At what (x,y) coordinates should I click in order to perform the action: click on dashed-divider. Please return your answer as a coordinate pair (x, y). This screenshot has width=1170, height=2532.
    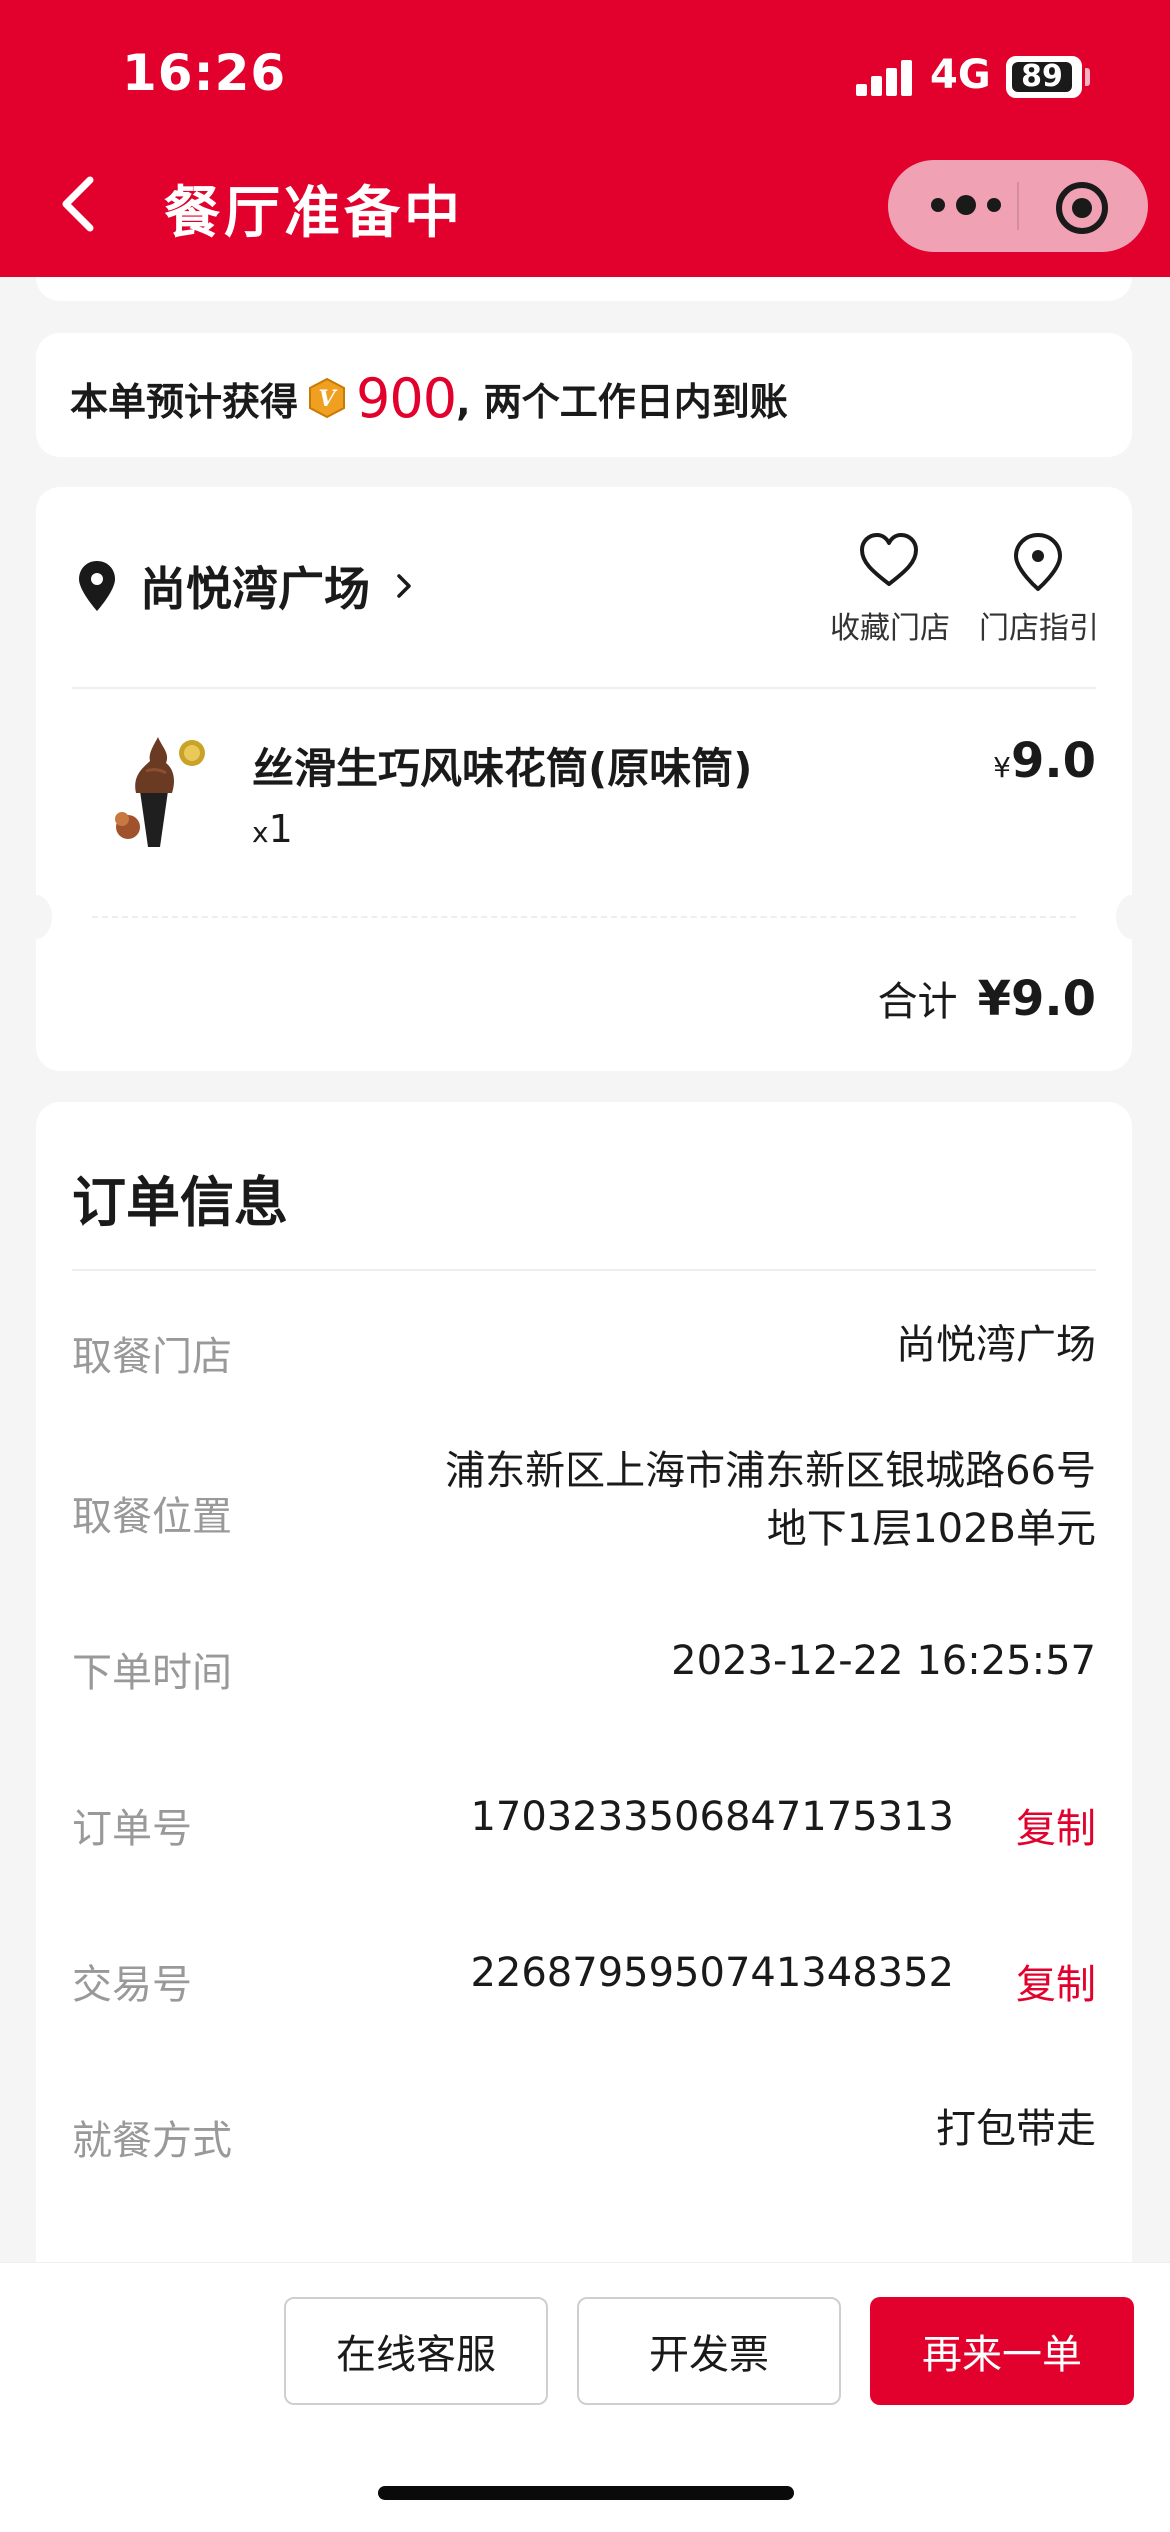
    Looking at the image, I should click on (584, 917).